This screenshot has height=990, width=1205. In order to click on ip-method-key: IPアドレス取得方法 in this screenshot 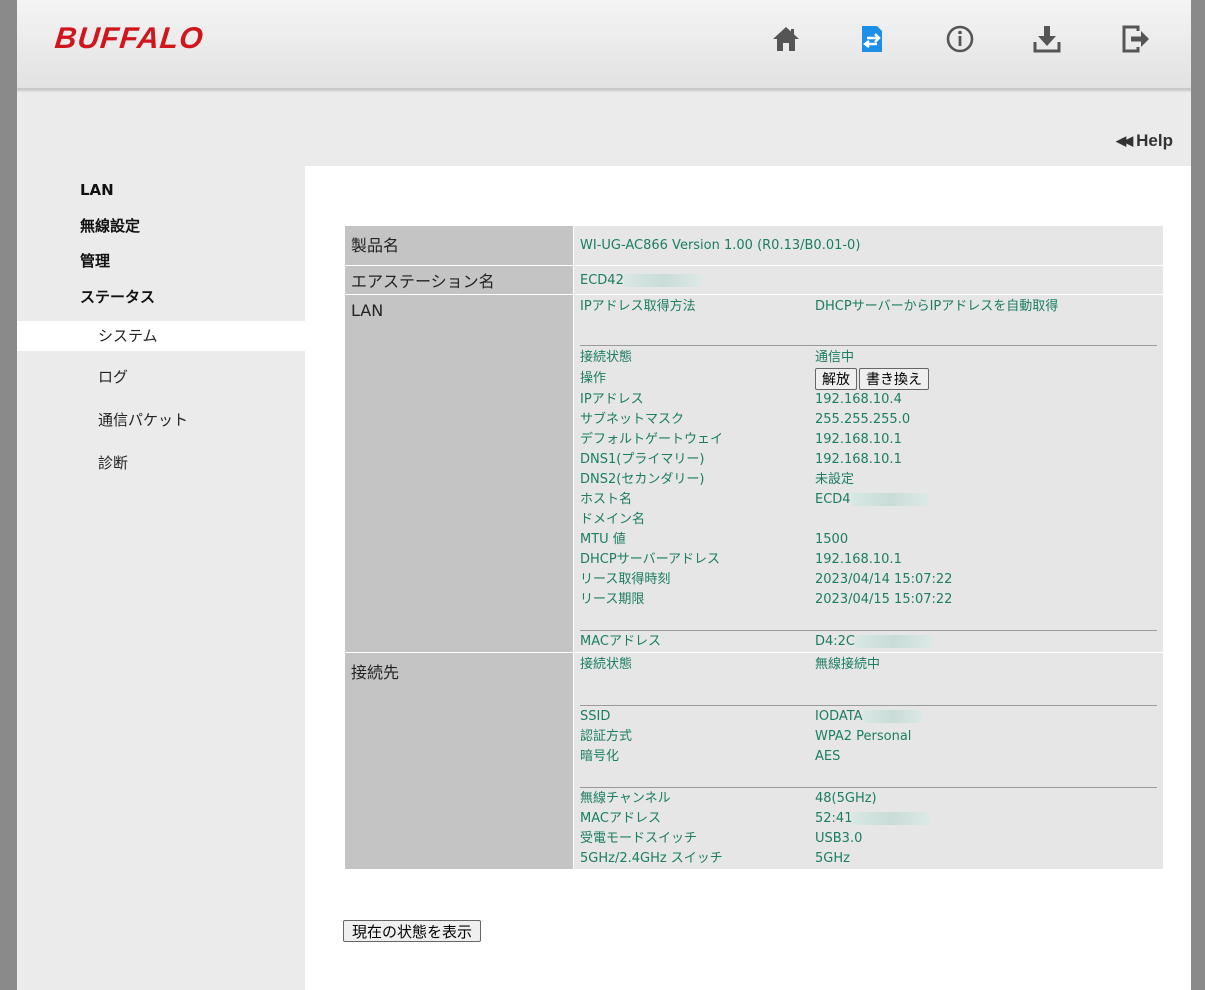, I will do `click(638, 306)`.